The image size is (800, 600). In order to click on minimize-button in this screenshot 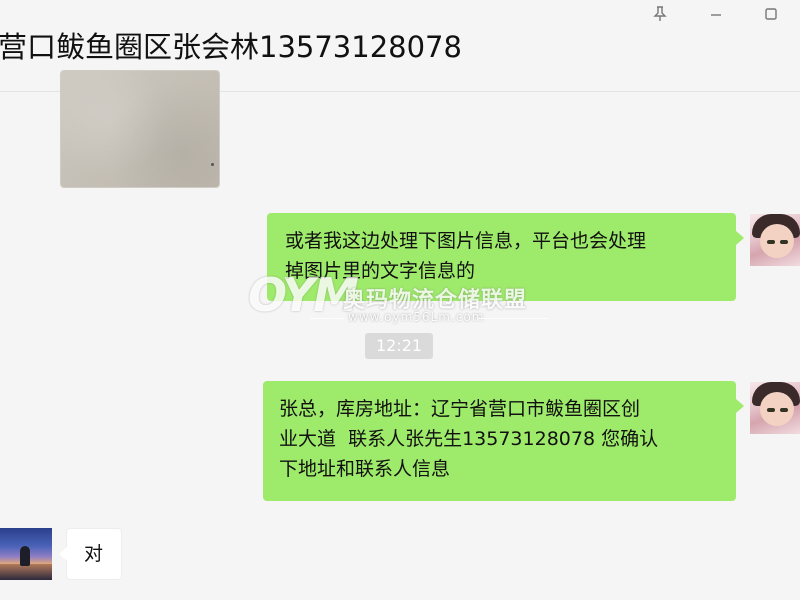, I will do `click(716, 14)`.